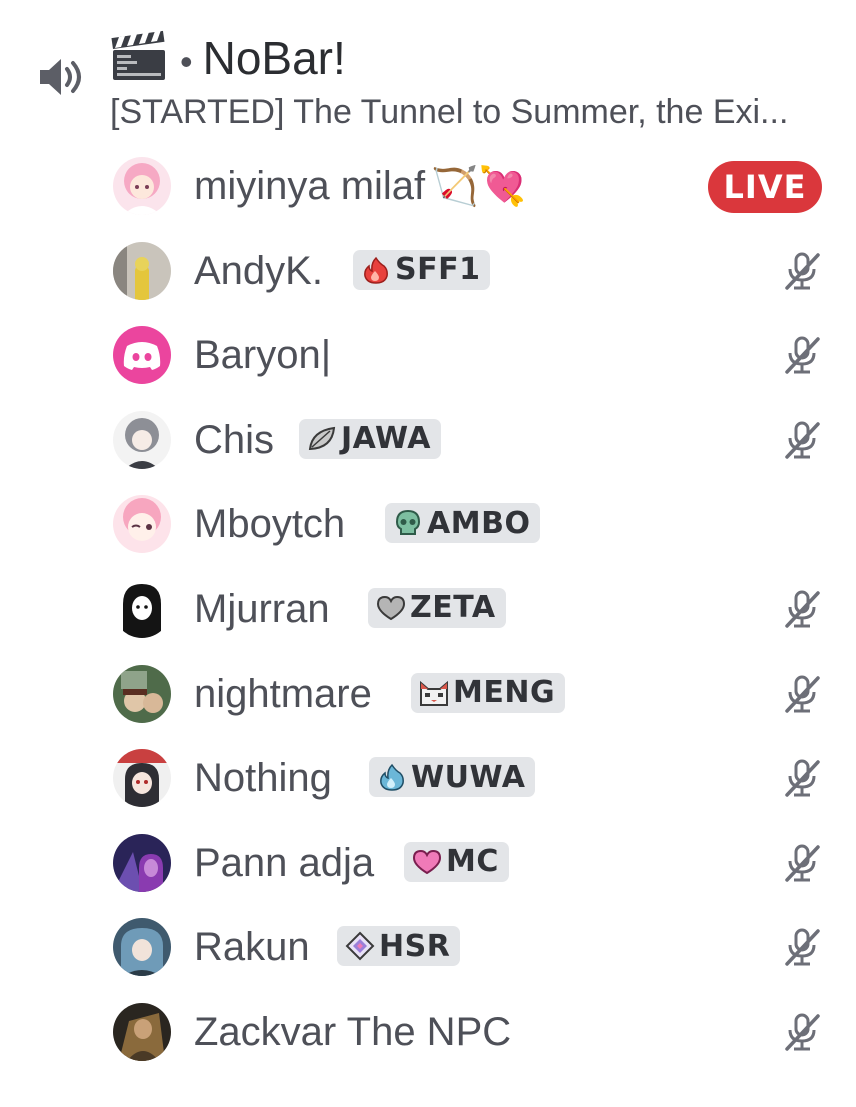 This screenshot has height=1107, width=856. I want to click on voice-user-row: Mjurran ZETA, so click(428, 609).